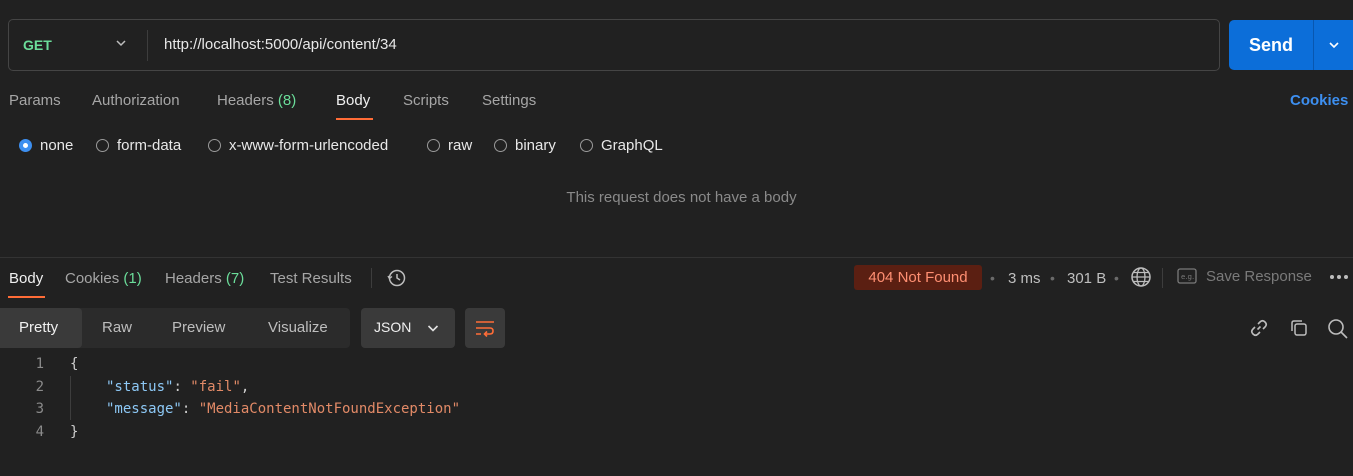 This screenshot has width=1353, height=476. Describe the element at coordinates (280, 44) in the screenshot. I see `url-input: http://localhost:5000/api/content/34` at that location.